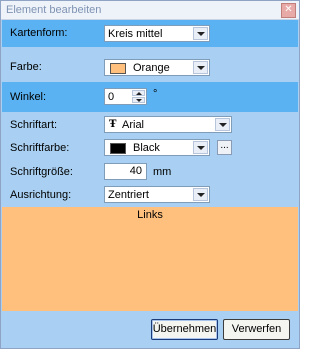 This screenshot has width=320, height=349. Describe the element at coordinates (150, 215) in the screenshot. I see `preview-text: Links` at that location.